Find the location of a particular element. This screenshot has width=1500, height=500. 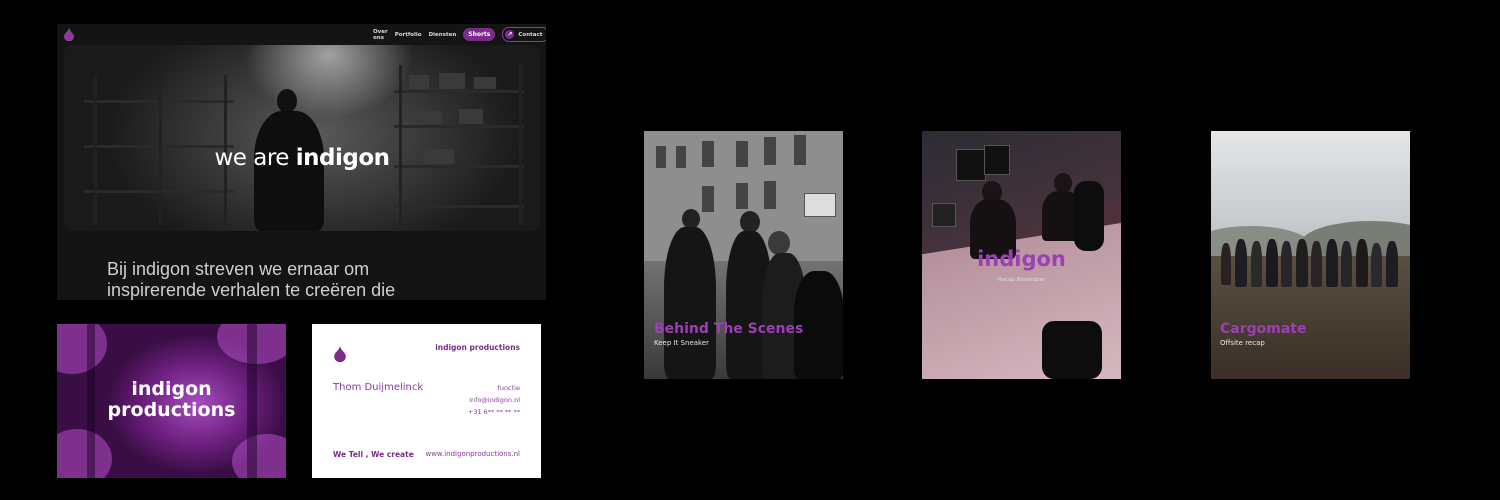

hero-video: we are indigon is located at coordinates (302, 138).